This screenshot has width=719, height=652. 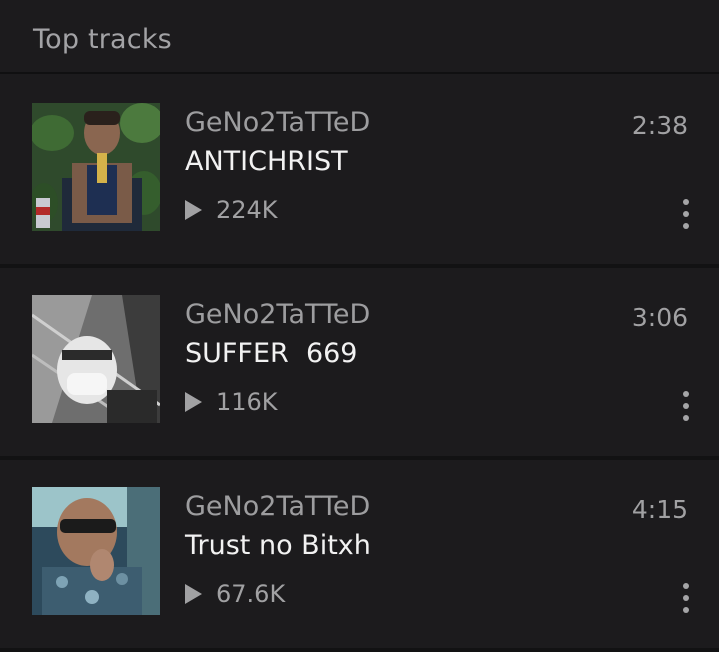 What do you see at coordinates (266, 161) in the screenshot?
I see `track-title: ANTICHRIST` at bounding box center [266, 161].